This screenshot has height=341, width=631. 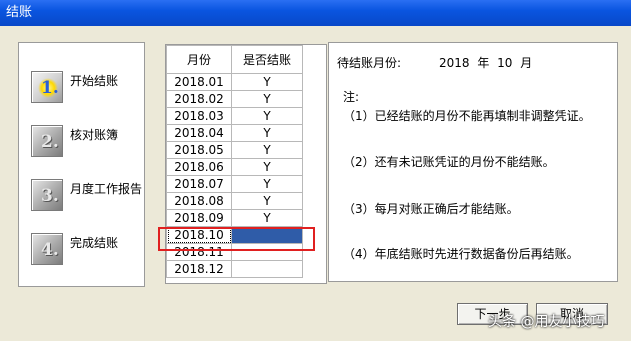 I want to click on step-number: 3., so click(x=50, y=196).